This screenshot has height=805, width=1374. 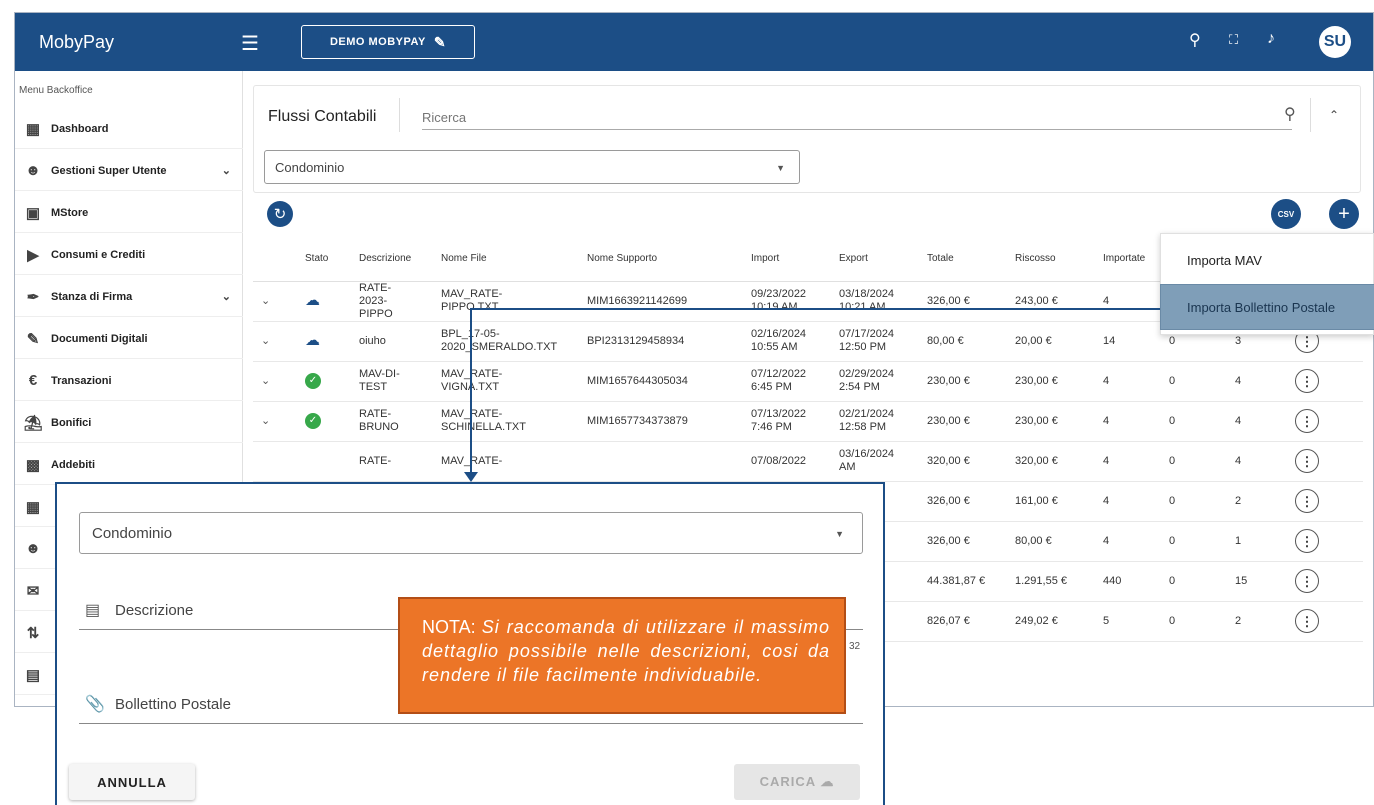 I want to click on descrizione-cell: MAV-DI- TEST, so click(x=392, y=381).